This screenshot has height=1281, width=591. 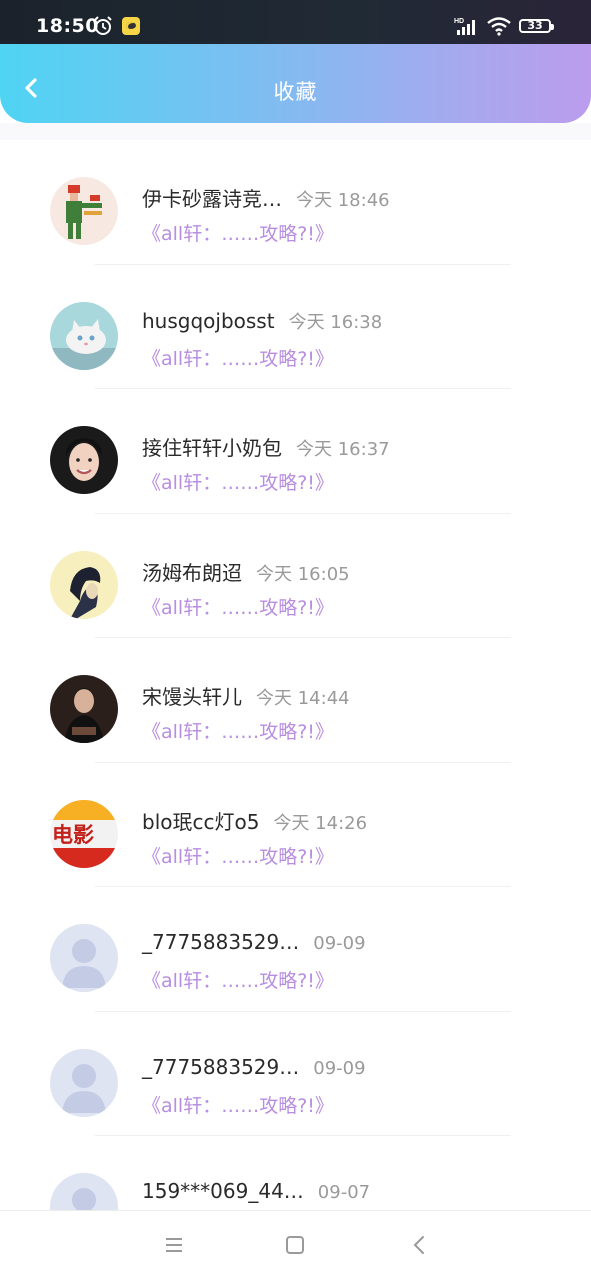 I want to click on name-line: husgqojbosst 今天 16:38, so click(x=262, y=321).